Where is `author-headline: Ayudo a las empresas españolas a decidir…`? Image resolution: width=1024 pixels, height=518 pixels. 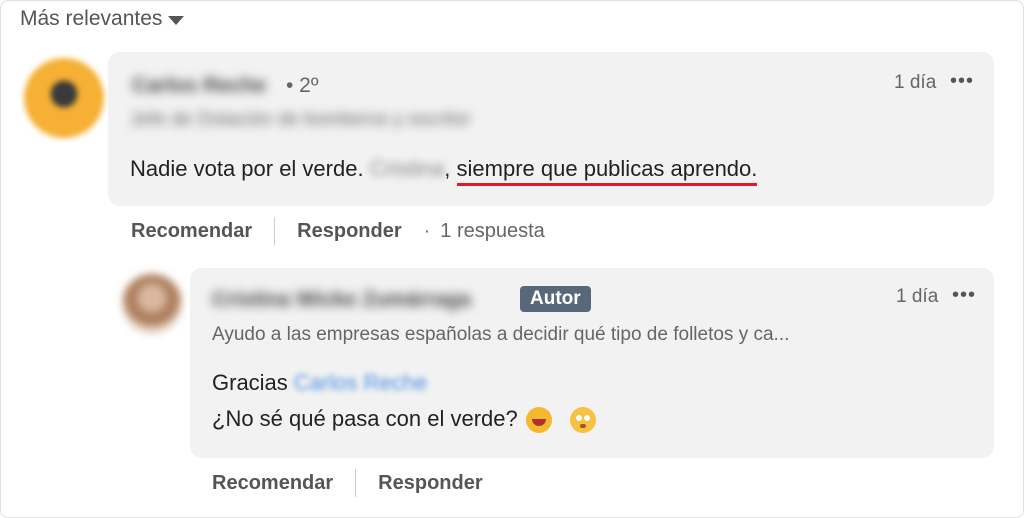
author-headline: Ayudo a las empresas españolas a decidir… is located at coordinates (501, 334).